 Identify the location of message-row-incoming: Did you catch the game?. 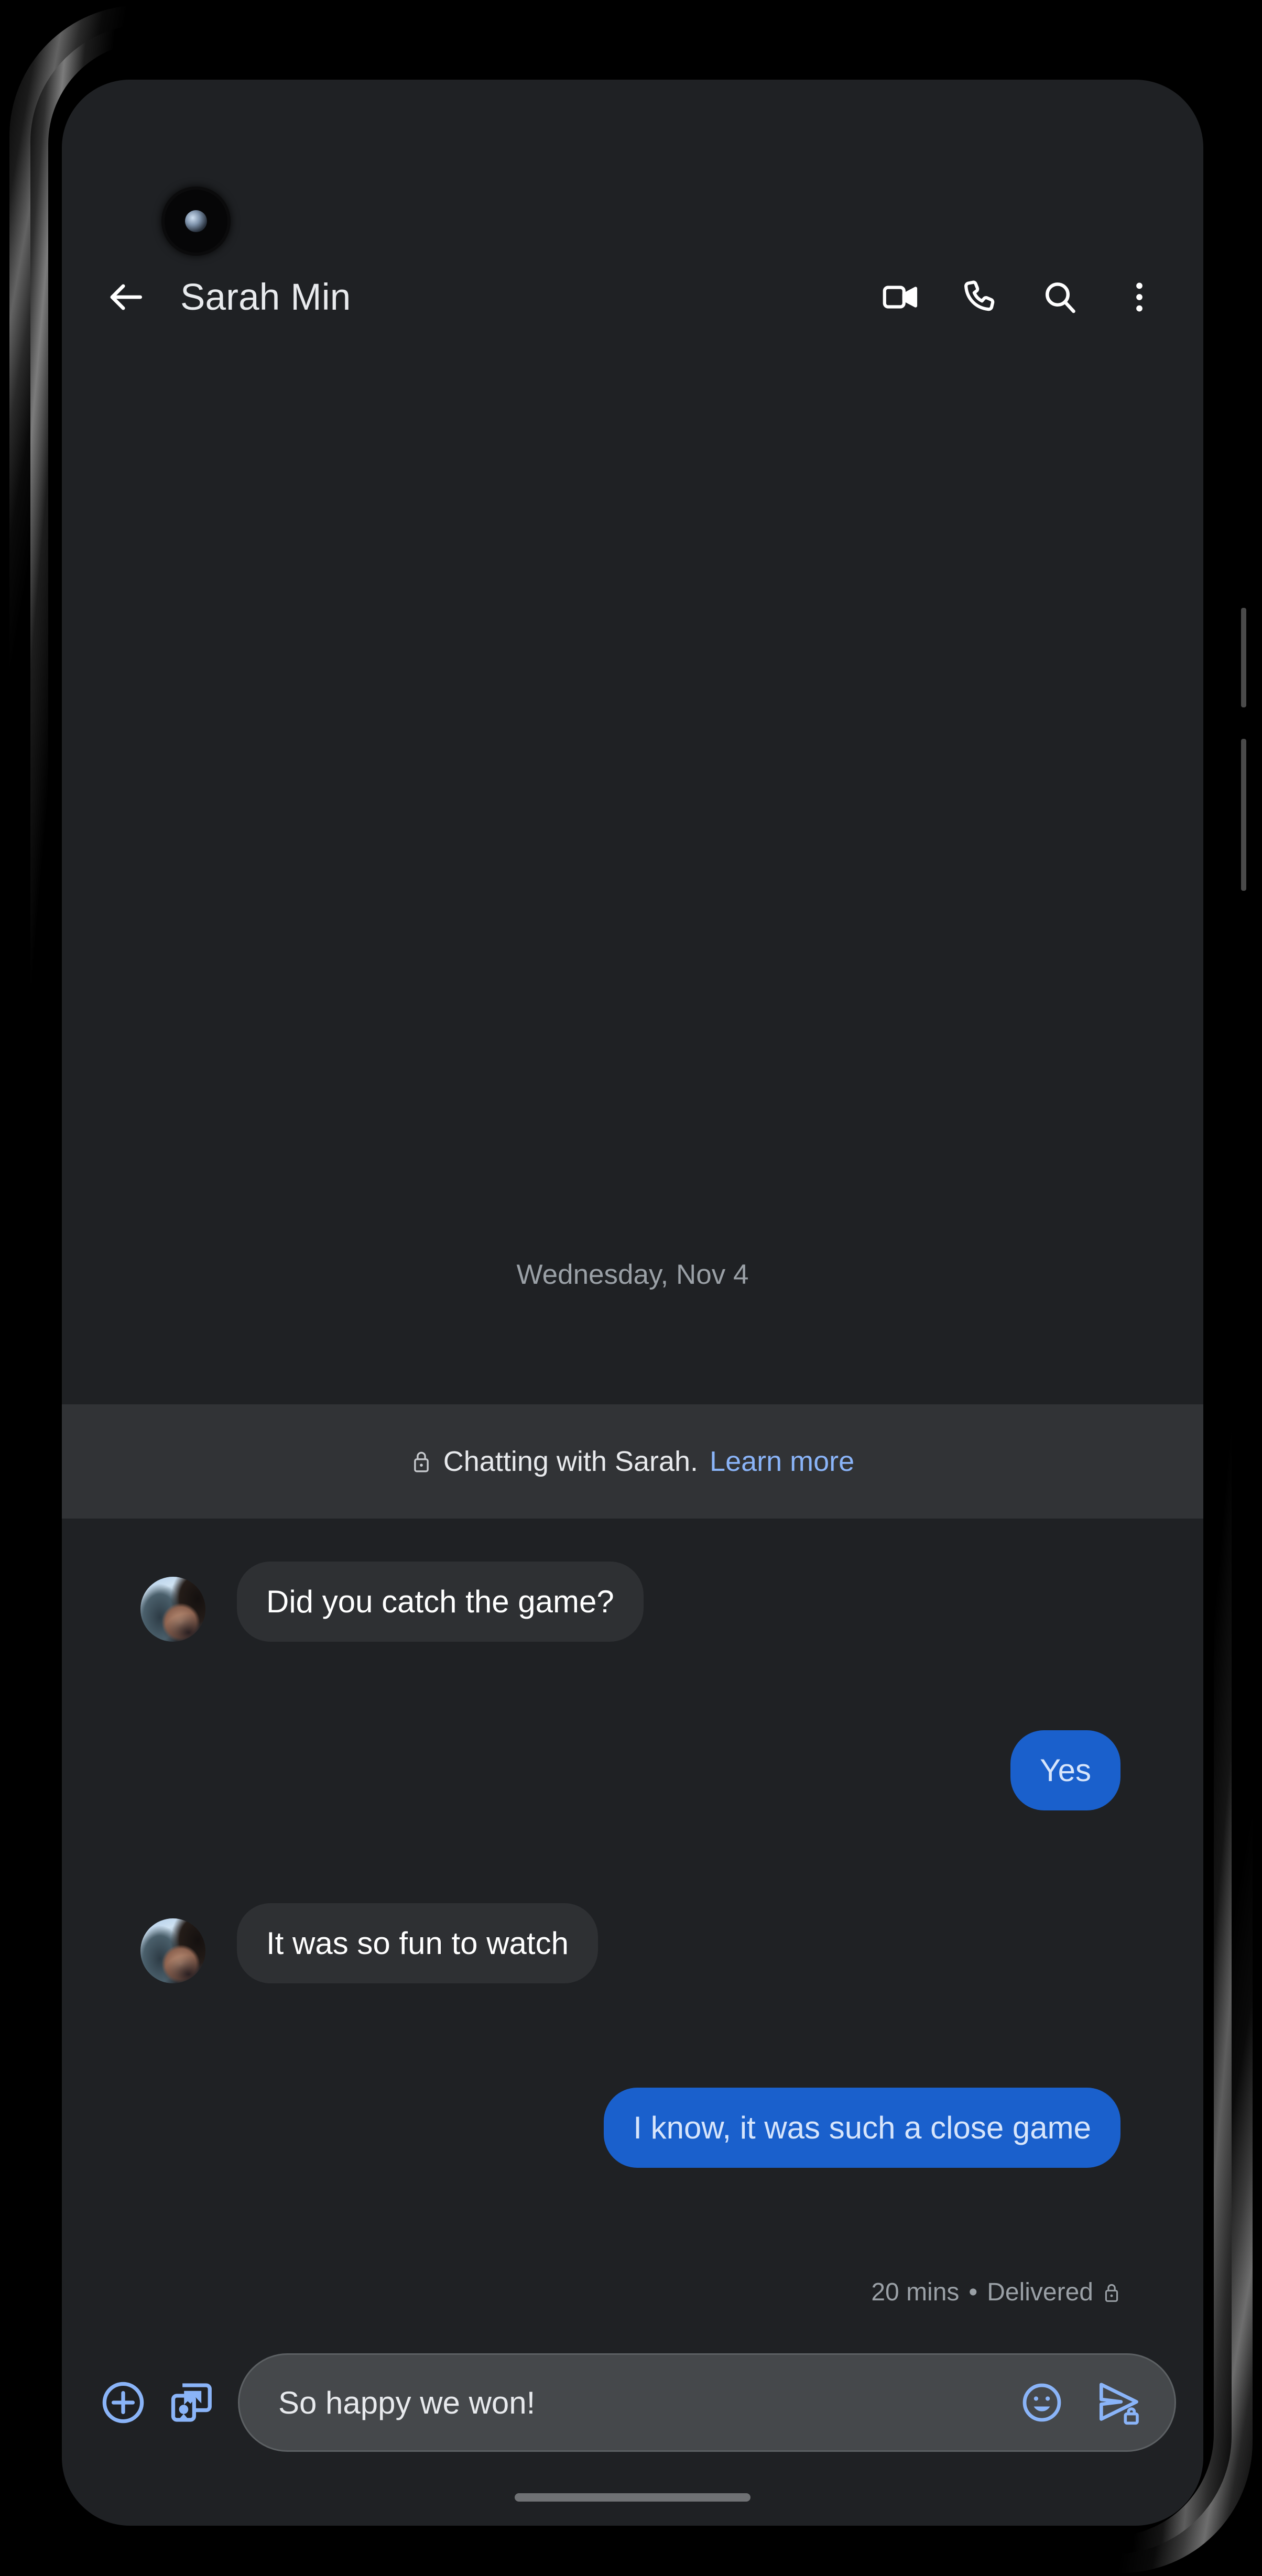
(632, 1602).